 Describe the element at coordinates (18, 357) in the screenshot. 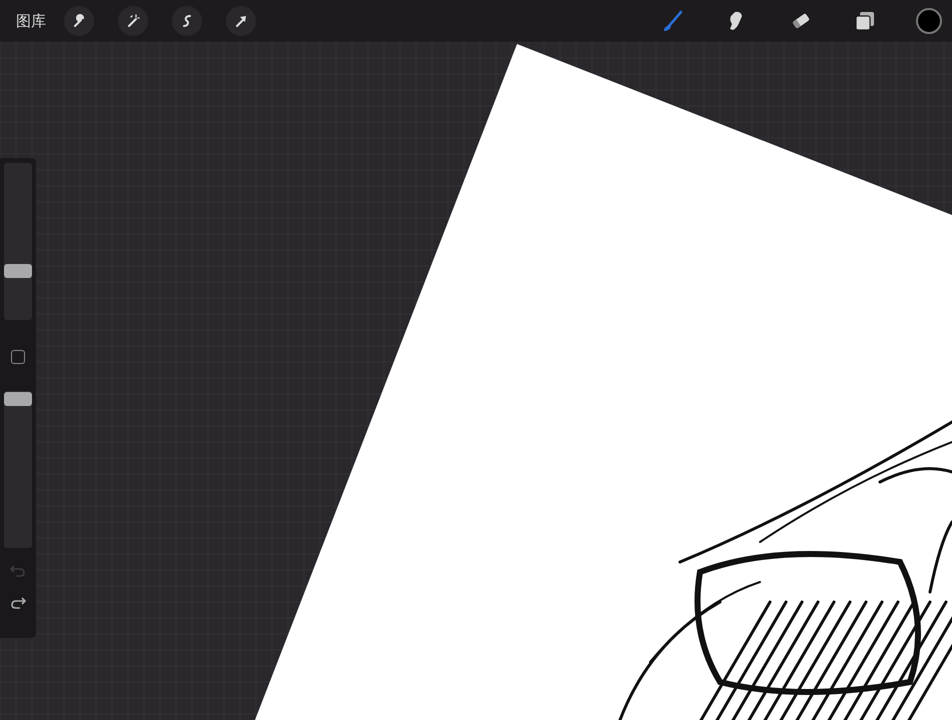

I see `modify-button` at that location.